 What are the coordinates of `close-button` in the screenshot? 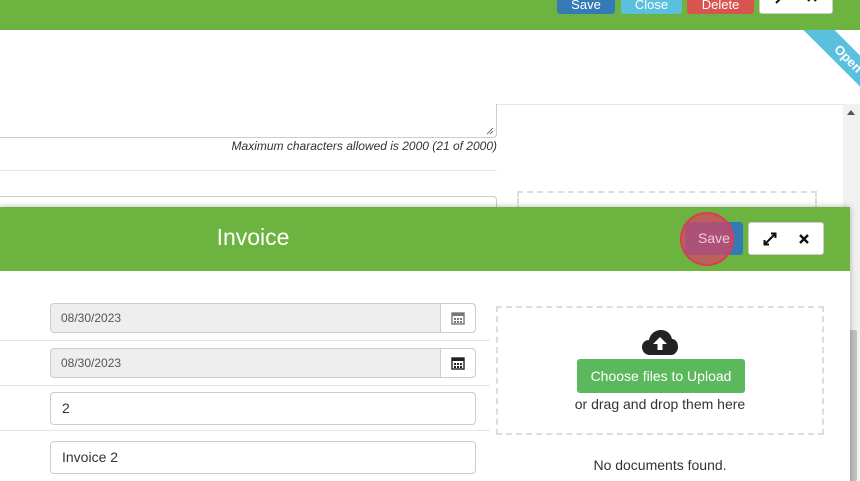 It's located at (803, 238).